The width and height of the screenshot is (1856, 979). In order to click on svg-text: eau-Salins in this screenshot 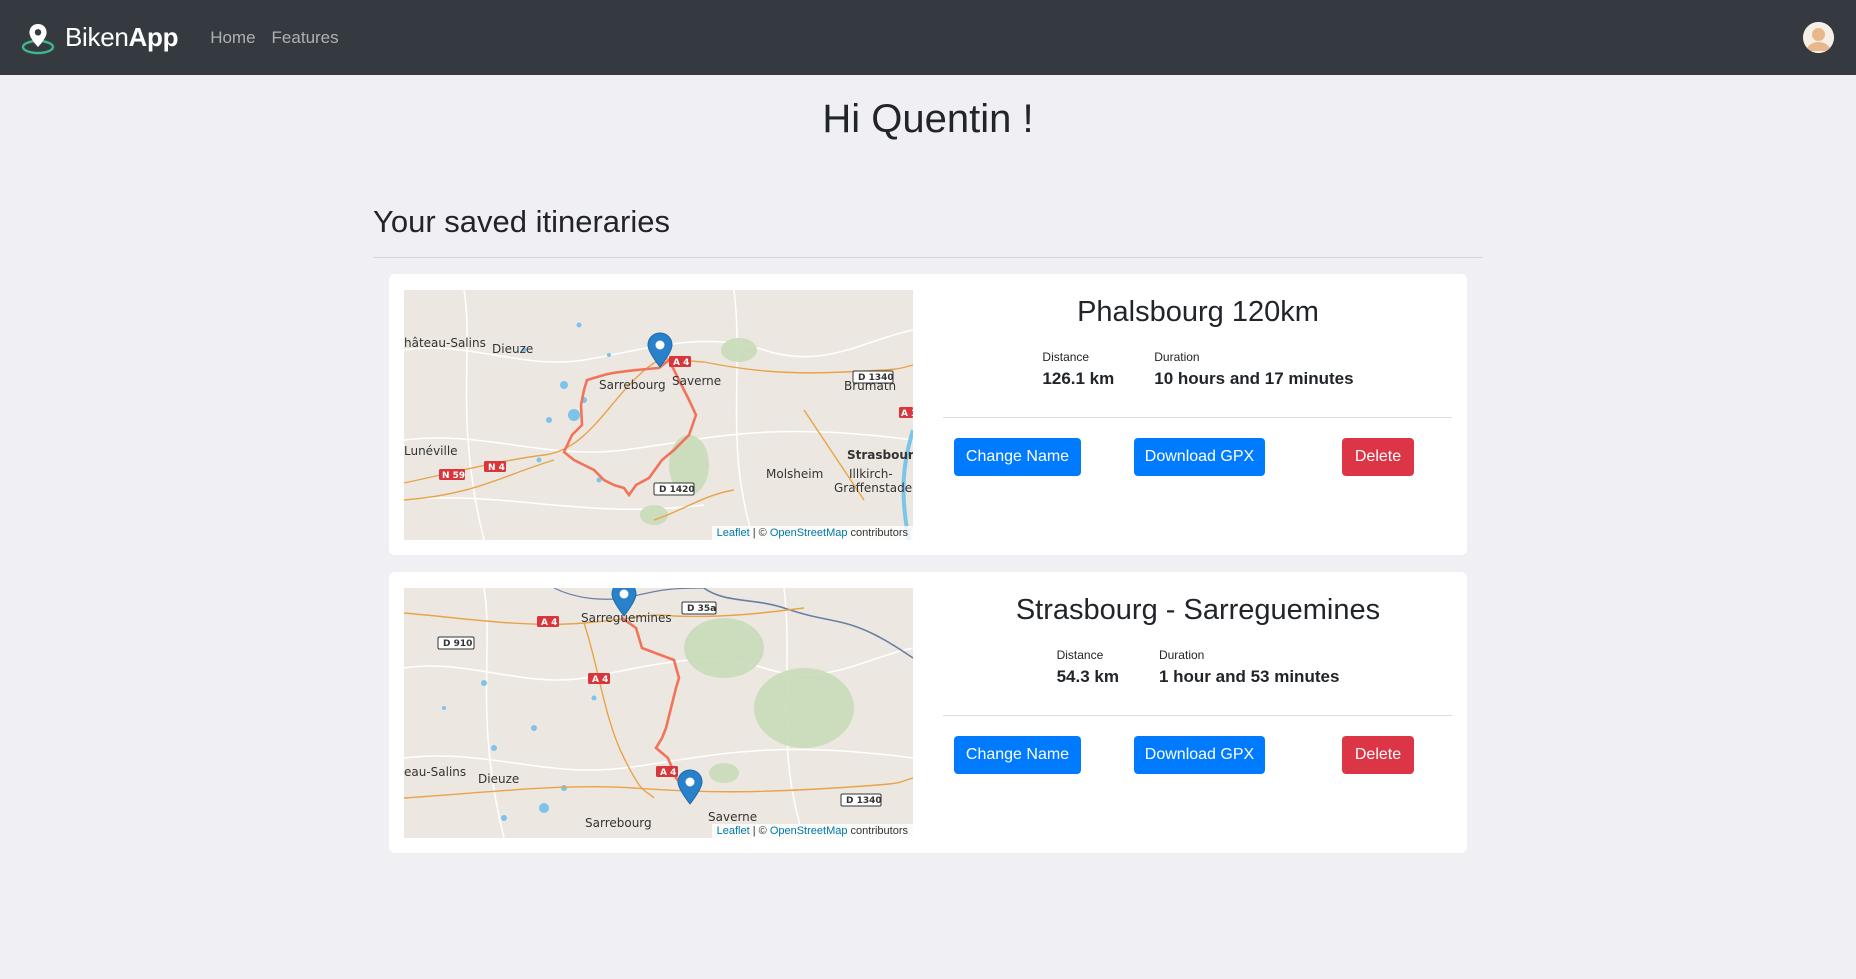, I will do `click(435, 772)`.